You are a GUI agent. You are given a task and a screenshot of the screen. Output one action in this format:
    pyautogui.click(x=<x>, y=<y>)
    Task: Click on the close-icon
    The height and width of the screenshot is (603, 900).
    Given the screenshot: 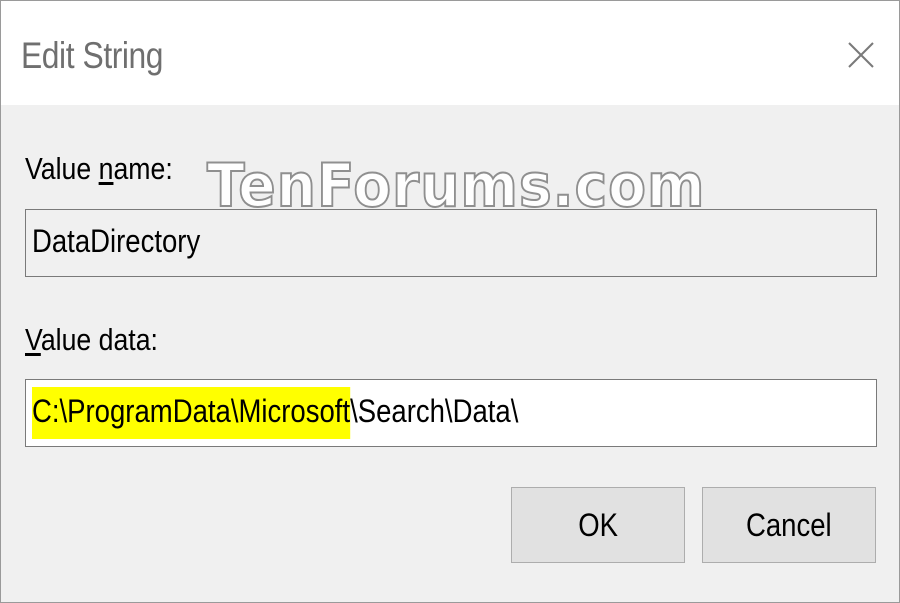 What is the action you would take?
    pyautogui.click(x=861, y=55)
    